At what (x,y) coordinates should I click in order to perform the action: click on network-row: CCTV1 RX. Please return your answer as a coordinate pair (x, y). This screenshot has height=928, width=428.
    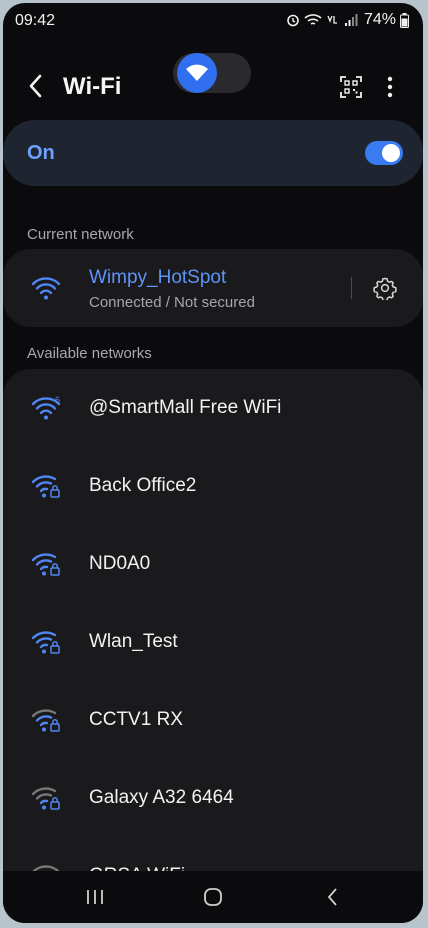
    Looking at the image, I should click on (213, 720).